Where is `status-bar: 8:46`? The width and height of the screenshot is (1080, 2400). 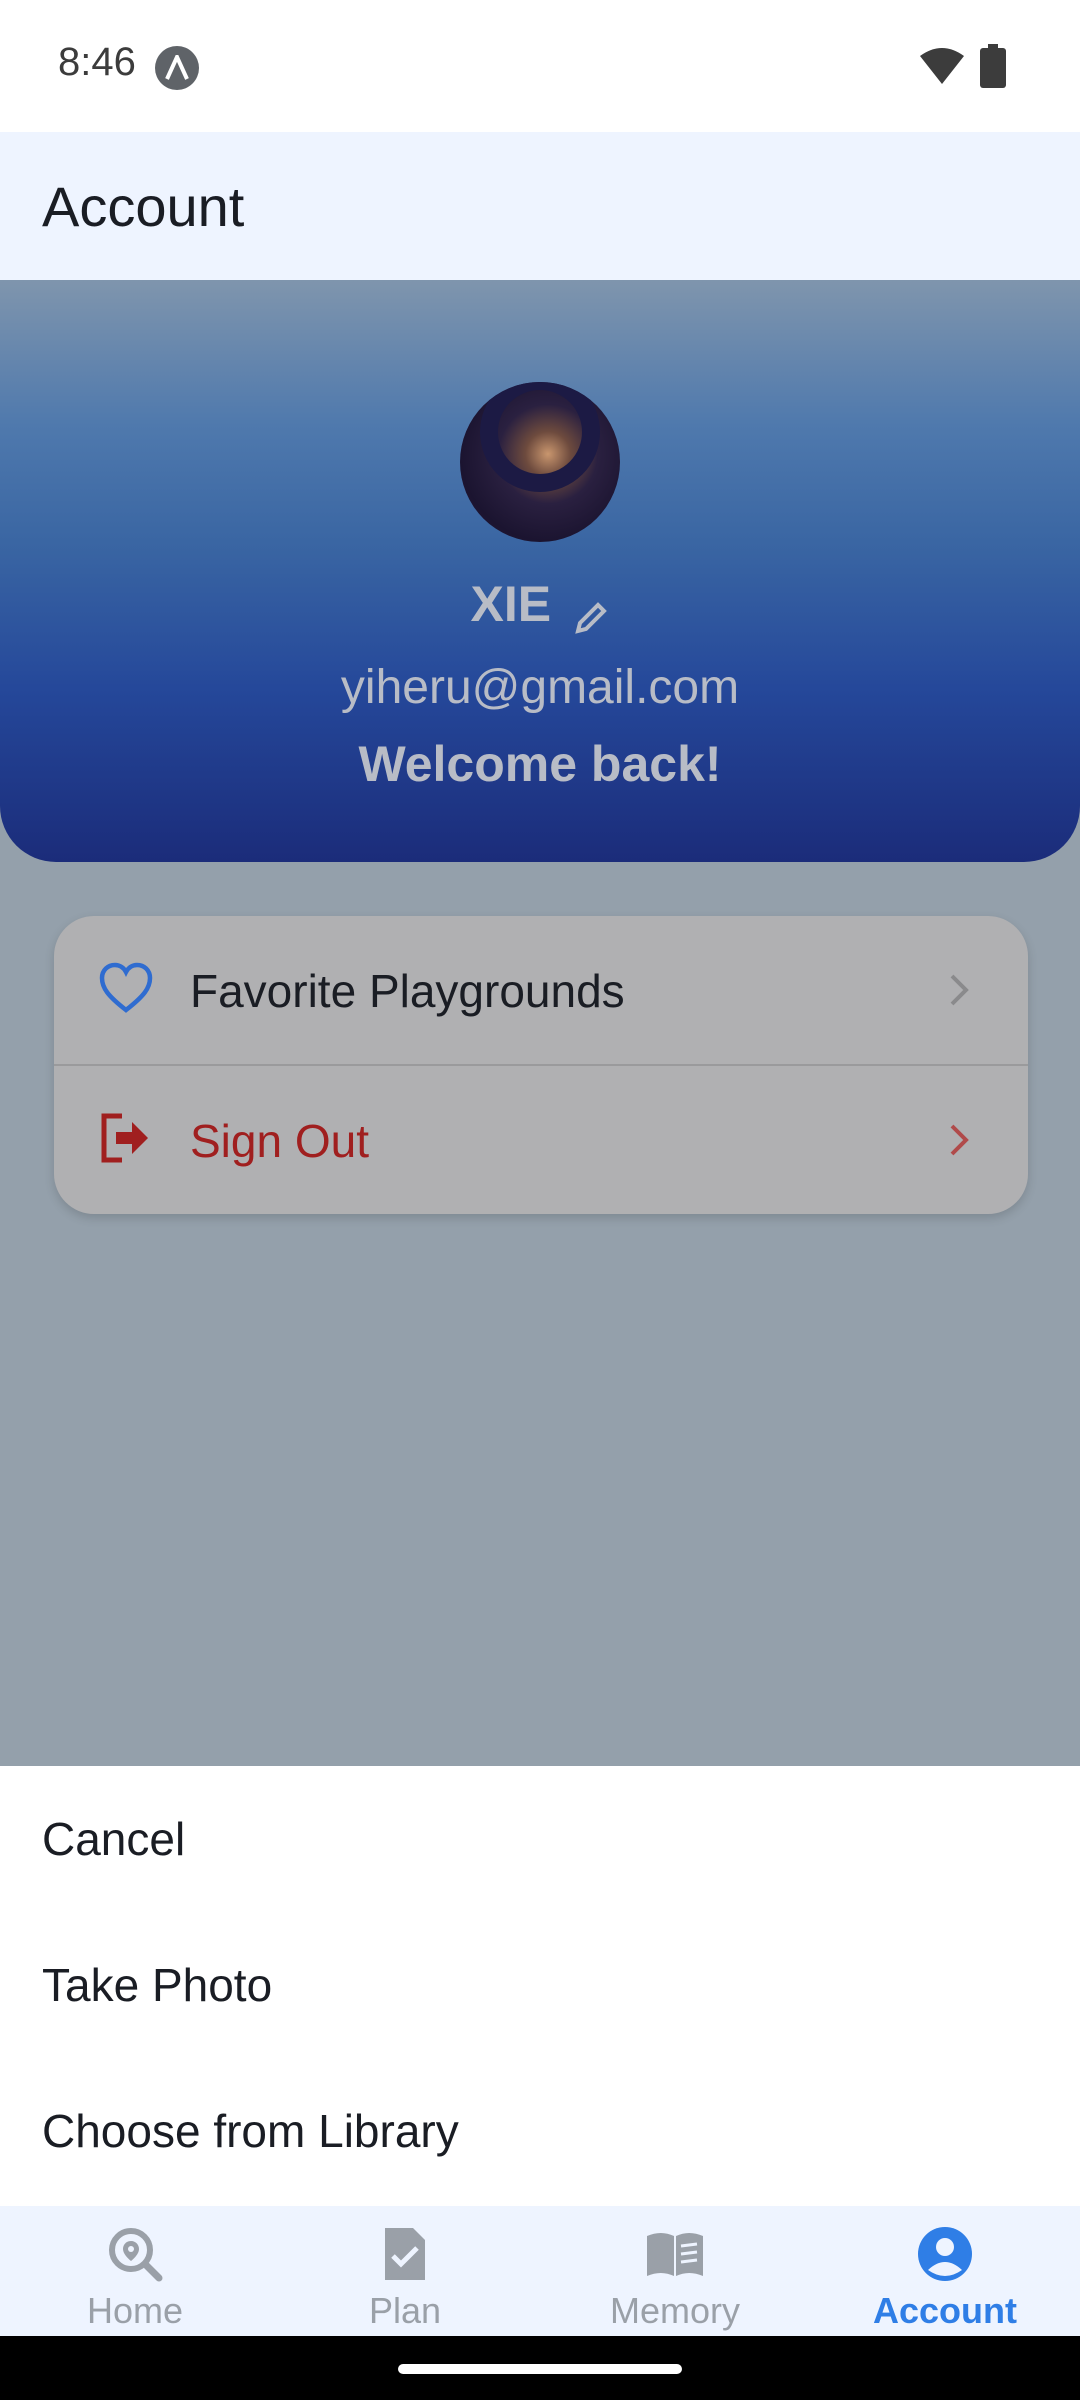 status-bar: 8:46 is located at coordinates (540, 66).